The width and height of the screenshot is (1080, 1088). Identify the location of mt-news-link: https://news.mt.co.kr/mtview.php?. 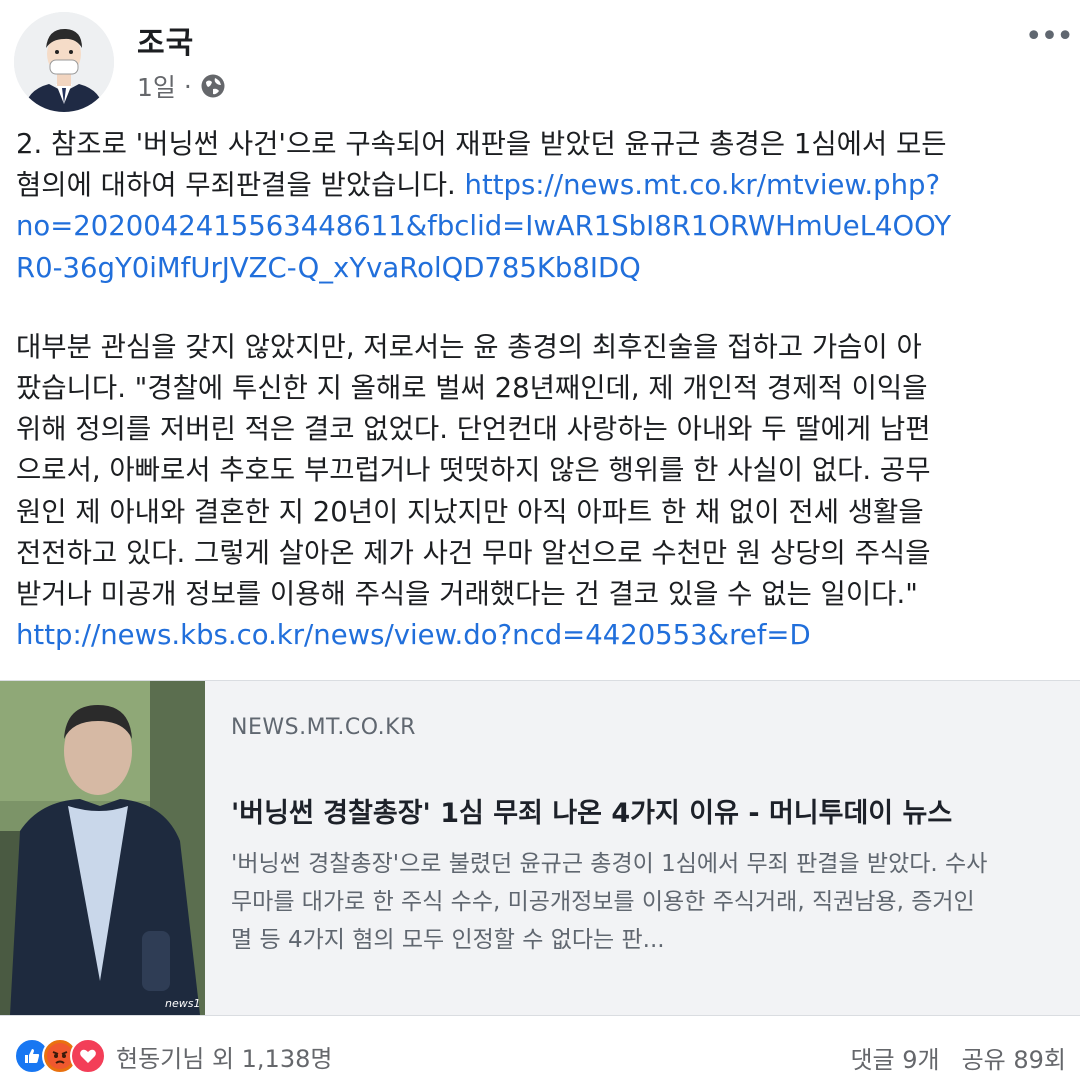
(703, 185).